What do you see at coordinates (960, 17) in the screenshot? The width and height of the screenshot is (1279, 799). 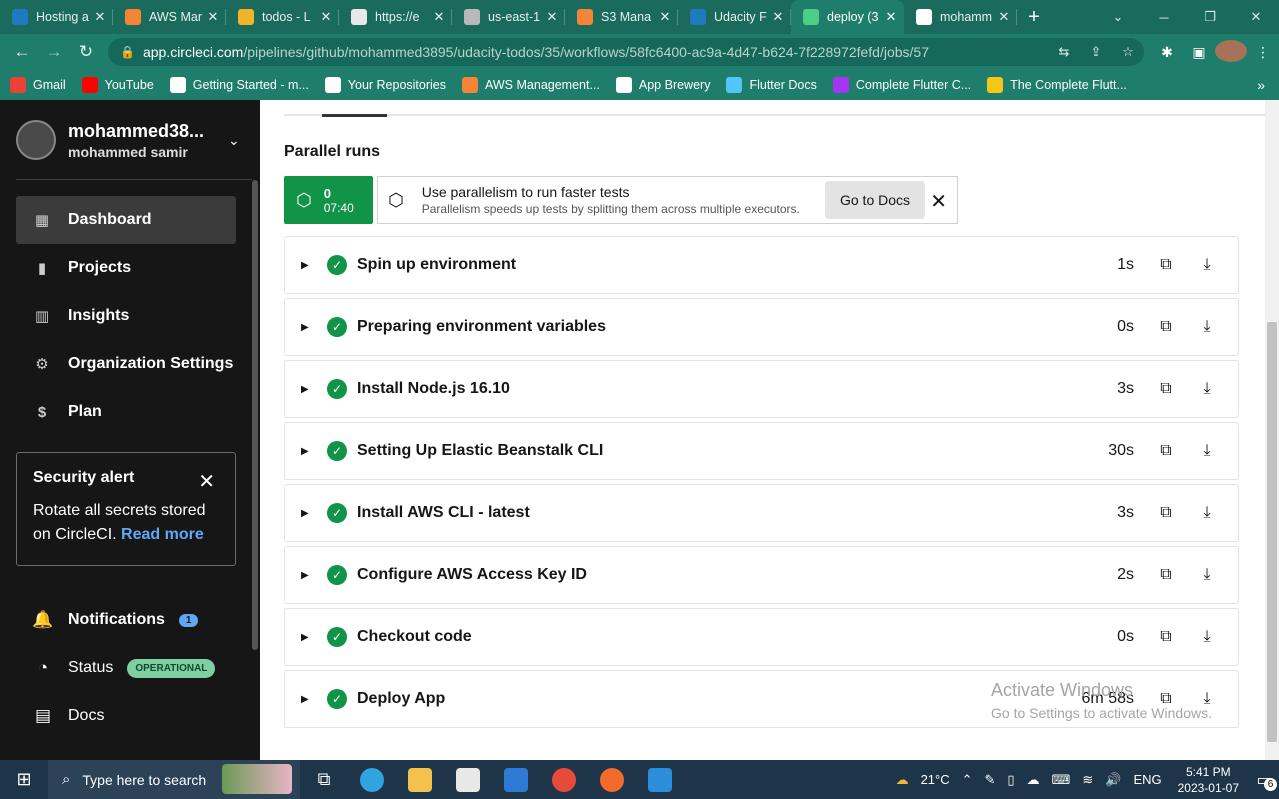 I see `browser-tab: mohamm ✕` at bounding box center [960, 17].